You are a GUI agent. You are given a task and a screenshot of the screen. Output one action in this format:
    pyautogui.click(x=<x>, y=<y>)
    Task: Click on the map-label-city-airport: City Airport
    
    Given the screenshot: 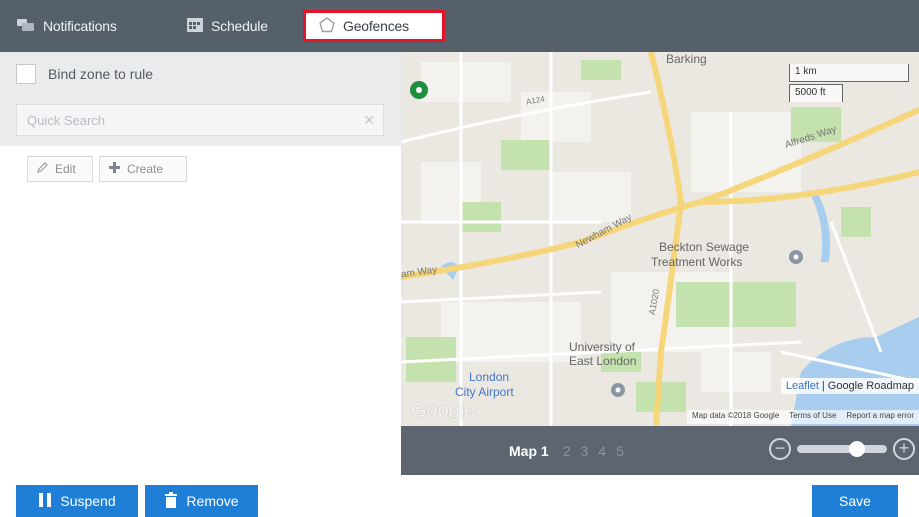 What is the action you would take?
    pyautogui.click(x=484, y=392)
    